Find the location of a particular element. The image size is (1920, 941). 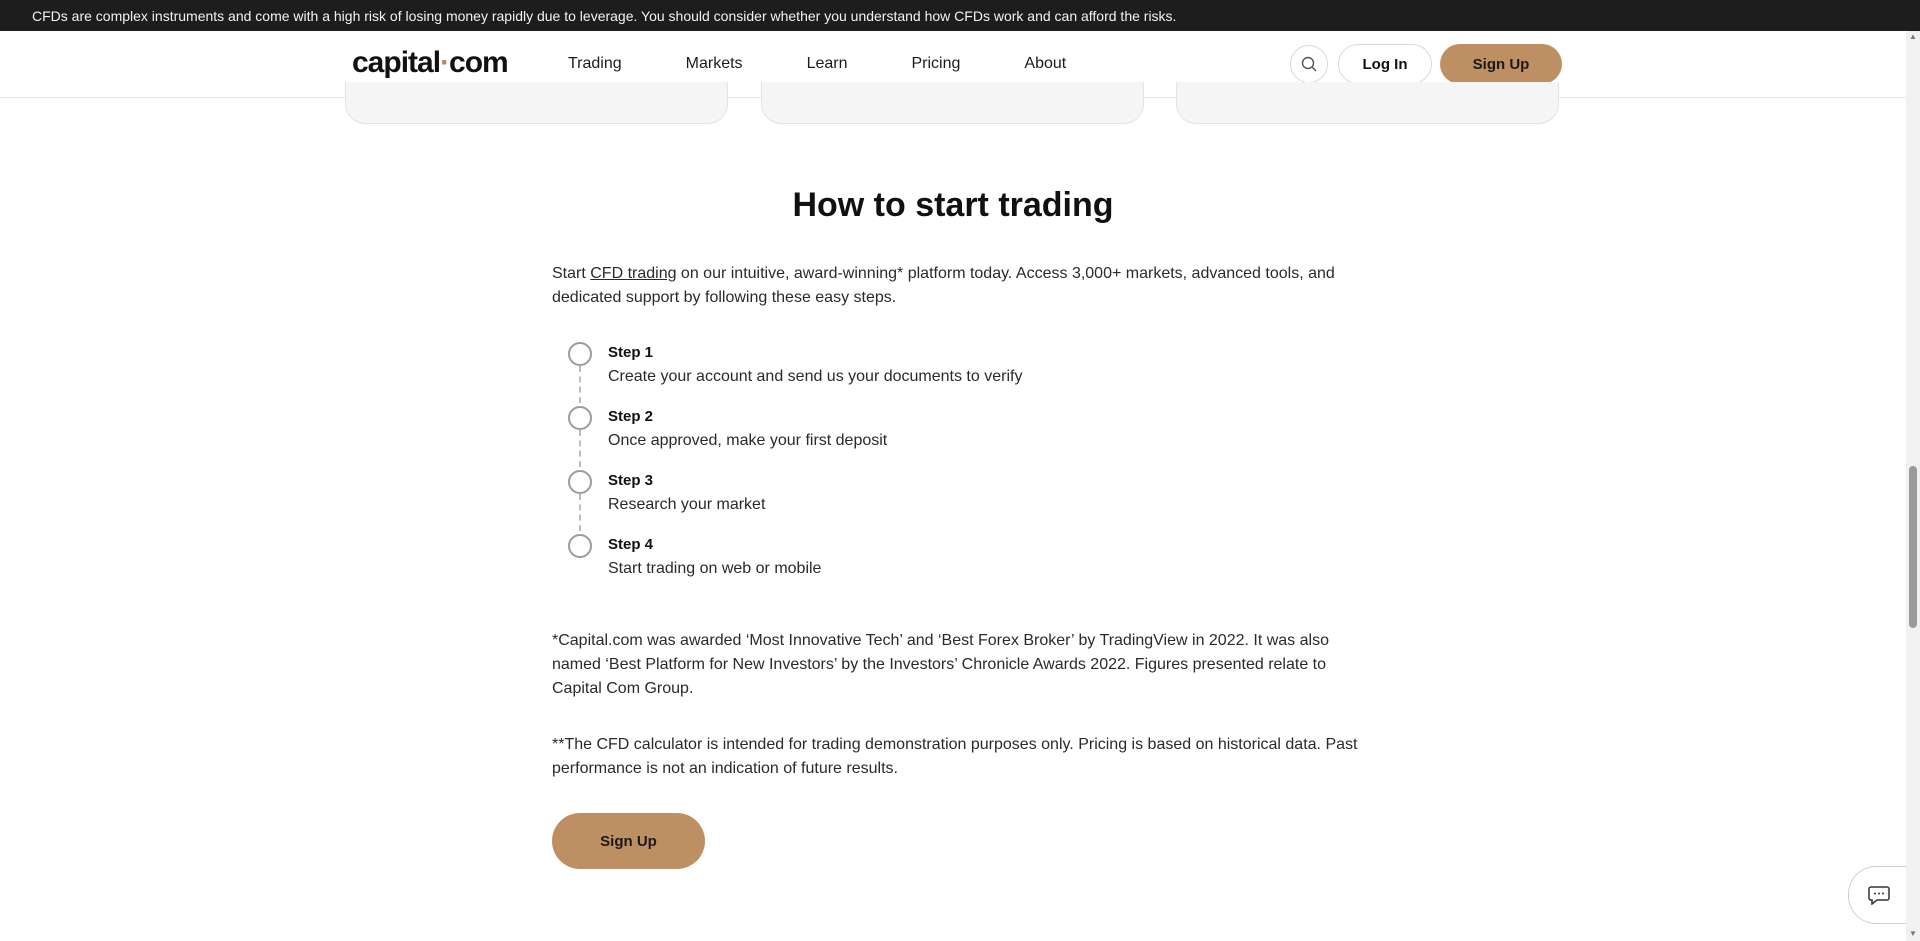

capital-com-logo: capital·com is located at coordinates (430, 62).